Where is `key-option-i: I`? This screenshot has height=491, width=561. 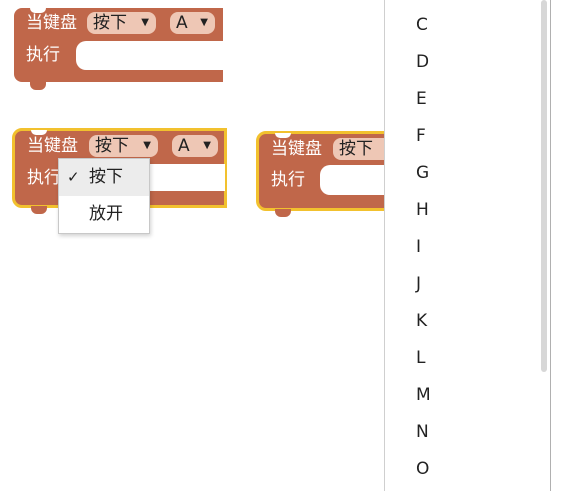
key-option-i: I is located at coordinates (408, 247).